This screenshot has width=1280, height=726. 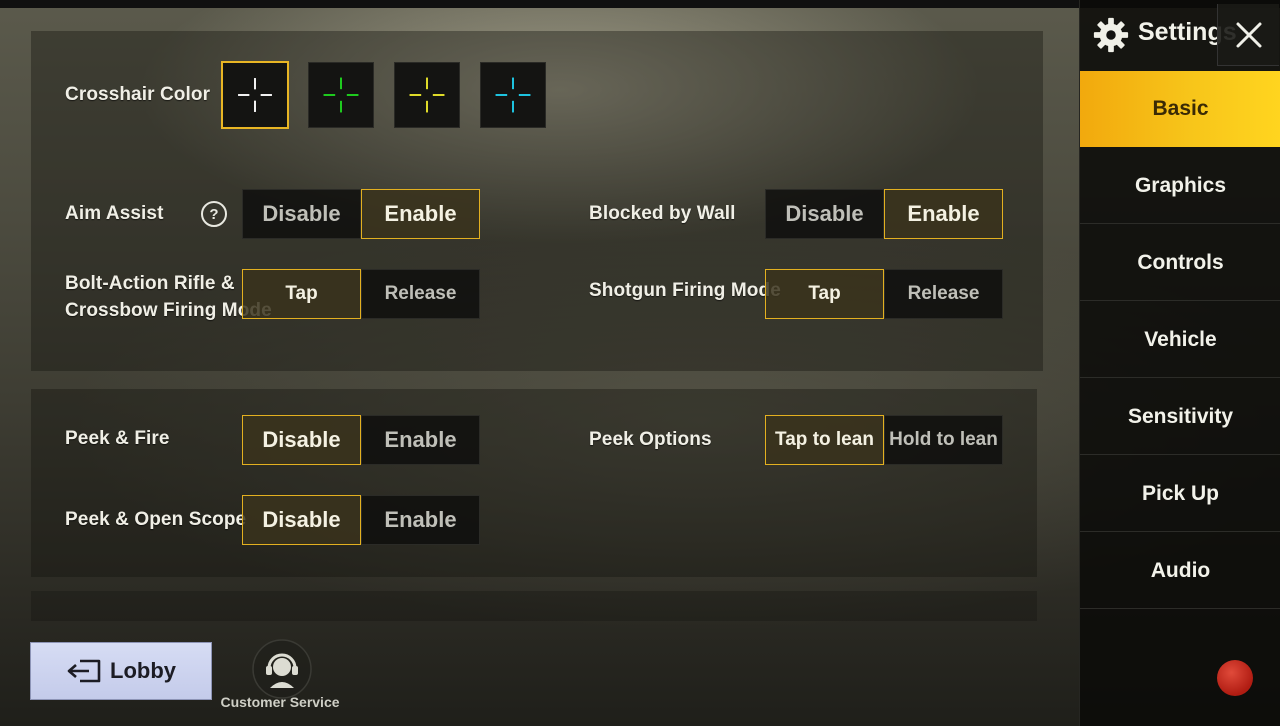 I want to click on bolt-action-label-line2: Crossbow Firing Mode, so click(x=168, y=310).